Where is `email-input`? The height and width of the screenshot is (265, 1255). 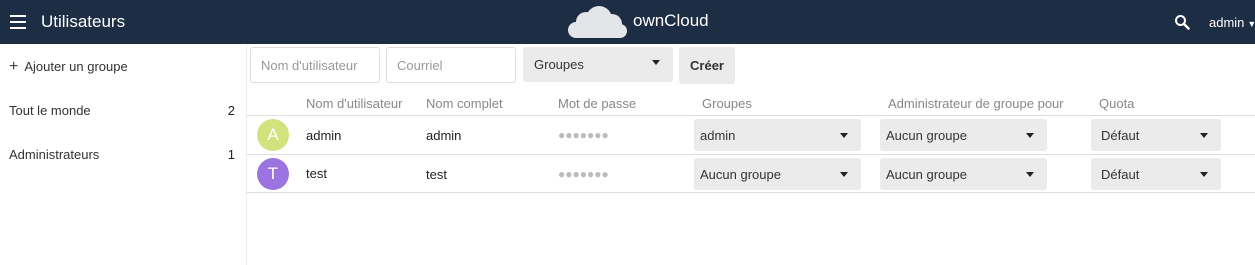 email-input is located at coordinates (451, 65).